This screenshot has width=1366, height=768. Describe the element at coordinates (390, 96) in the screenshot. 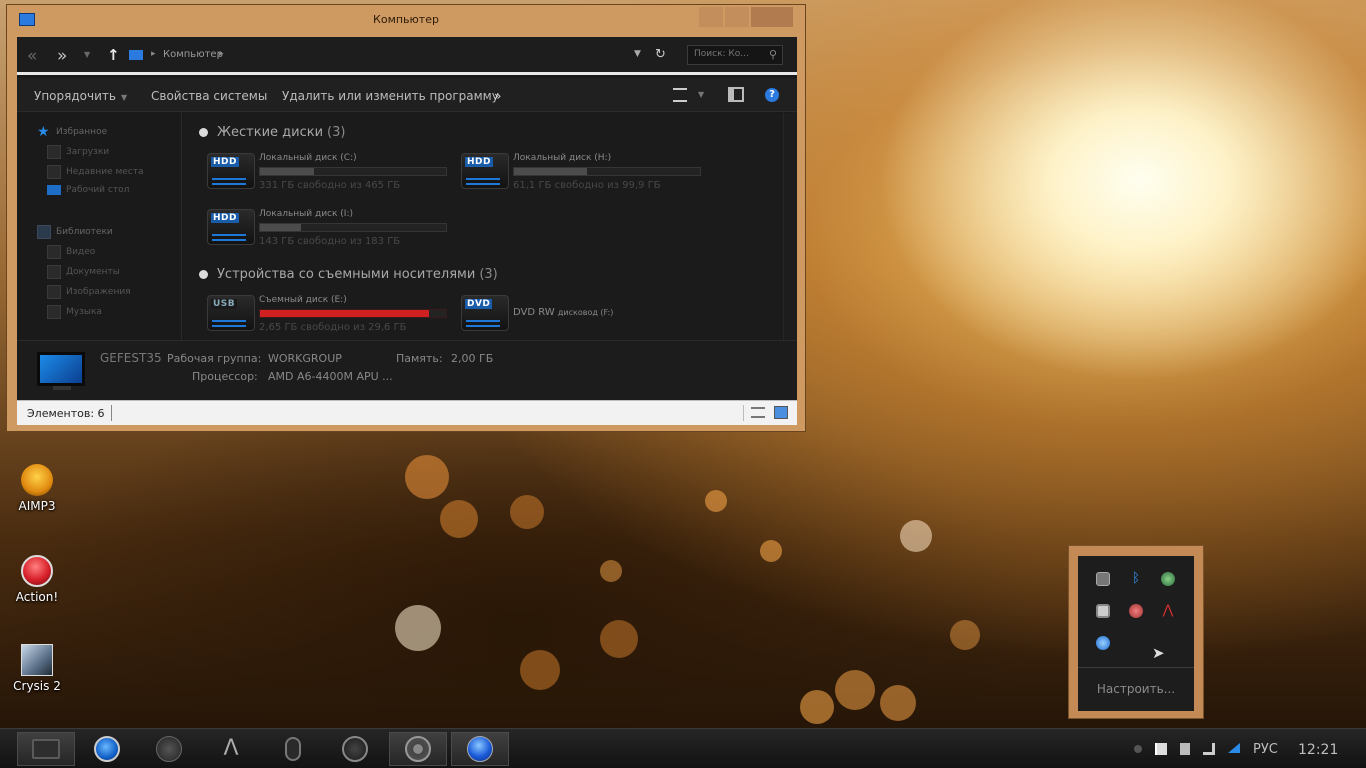

I see `uninstall-program-button: Удалить или изменить программу` at that location.